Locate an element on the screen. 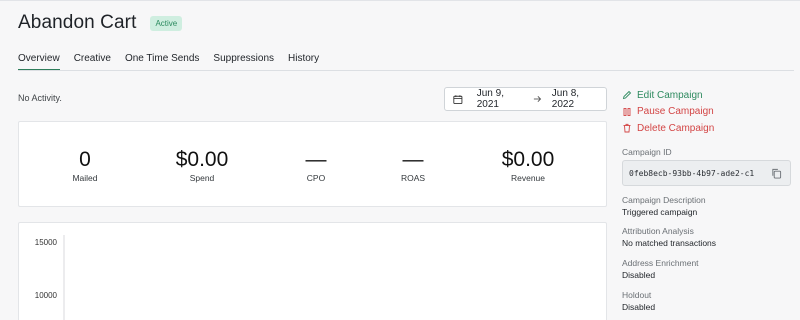 The width and height of the screenshot is (800, 320). edit-campaign-label: Edit Campaign is located at coordinates (670, 95).